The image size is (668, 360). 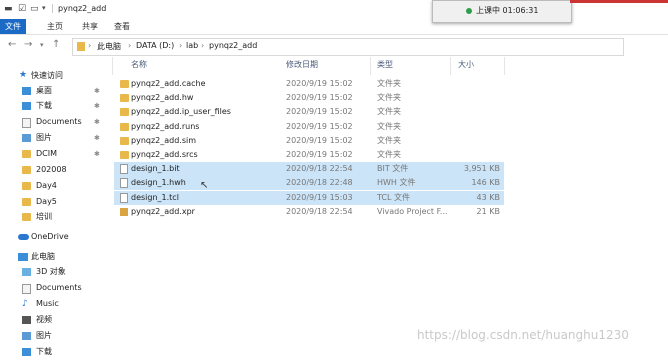 I want to click on sidebar-item-dcim: DCIM ✱, so click(x=52, y=154).